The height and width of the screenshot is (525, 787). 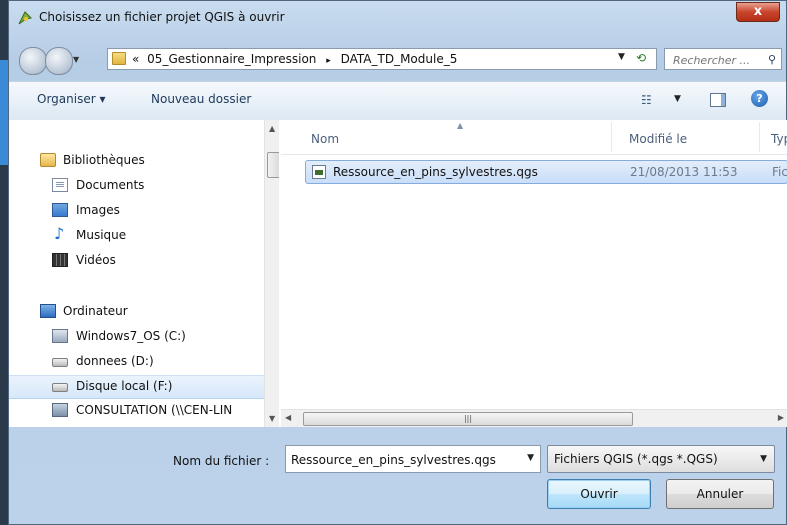 I want to click on view-options-icon: ☷, so click(x=646, y=100).